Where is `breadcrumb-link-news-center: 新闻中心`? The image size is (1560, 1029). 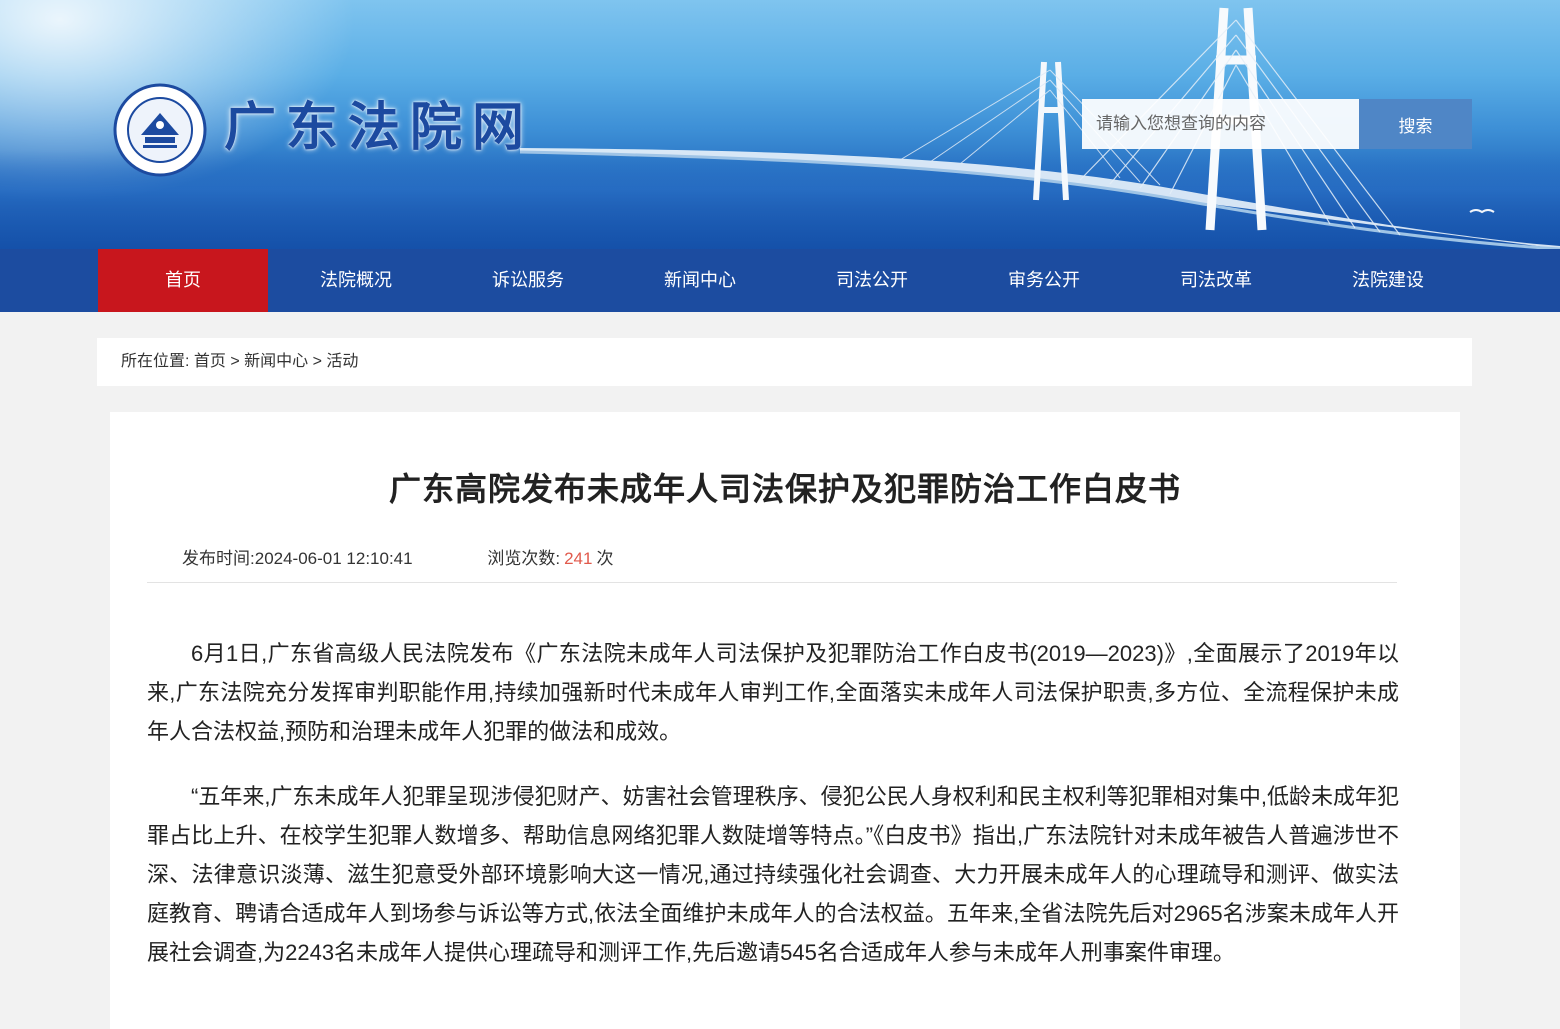
breadcrumb-link-news-center: 新闻中心 is located at coordinates (276, 361).